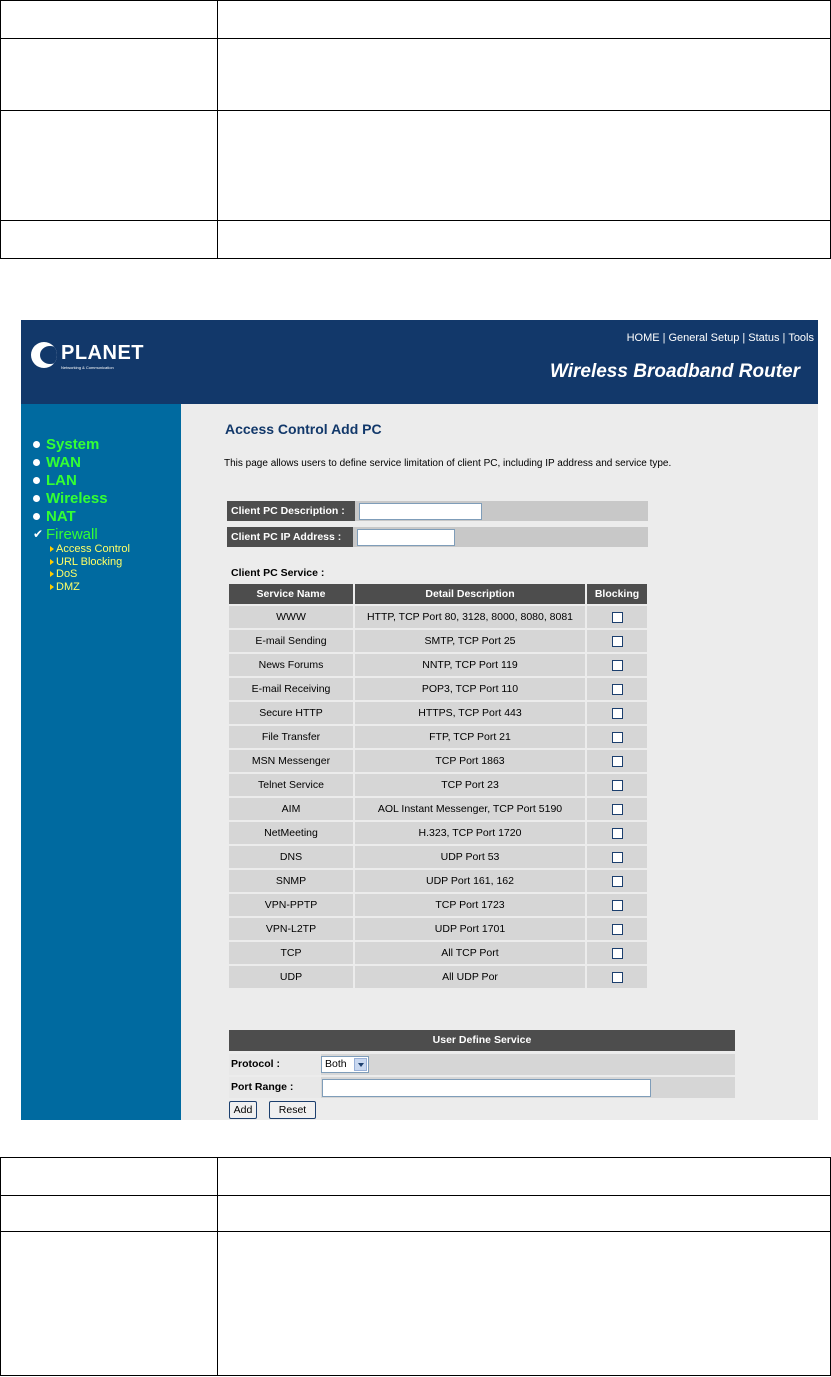  What do you see at coordinates (486, 1088) in the screenshot?
I see `port-range-input` at bounding box center [486, 1088].